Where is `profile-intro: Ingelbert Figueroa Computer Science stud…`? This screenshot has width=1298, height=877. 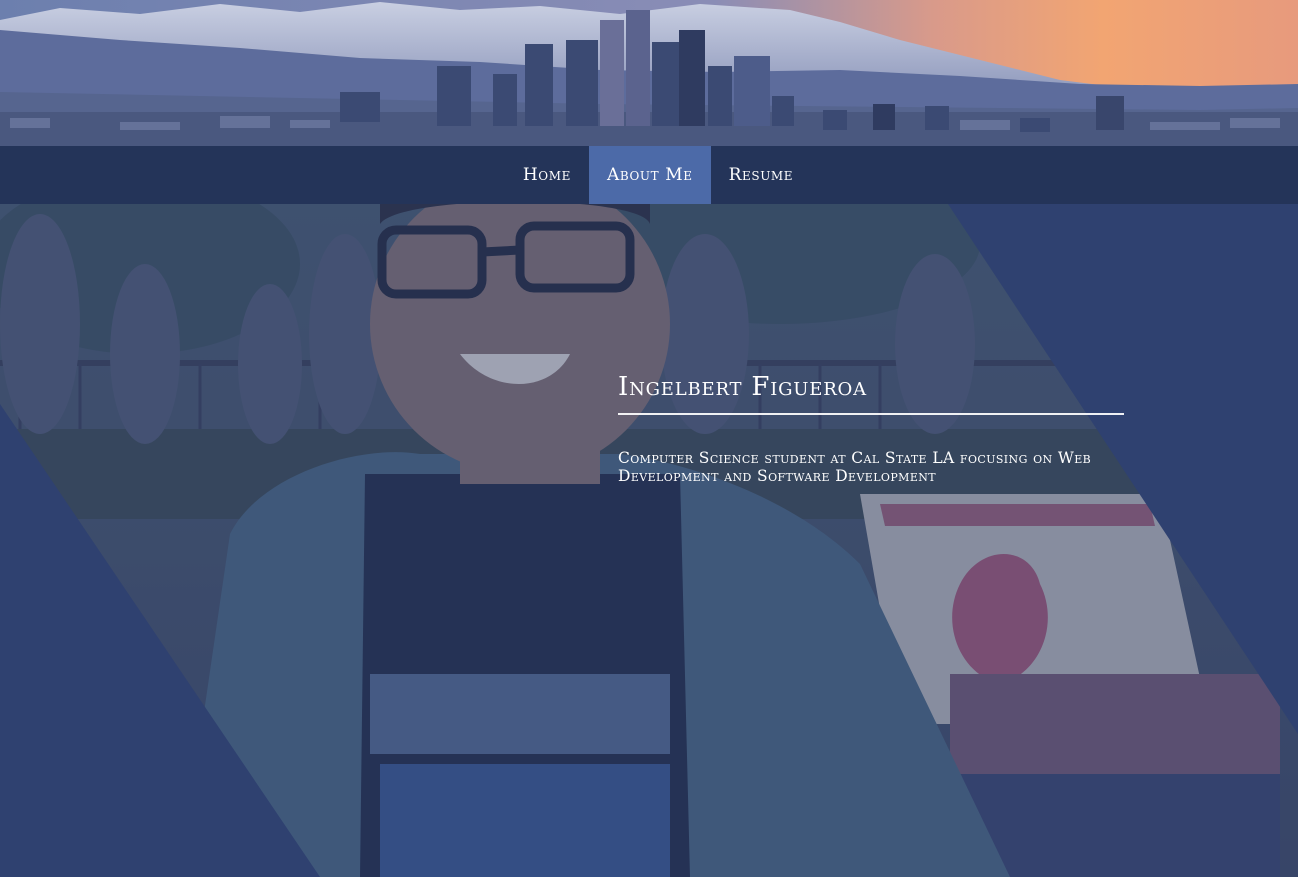
profile-intro: Ingelbert Figueroa Computer Science stud… is located at coordinates (871, 428).